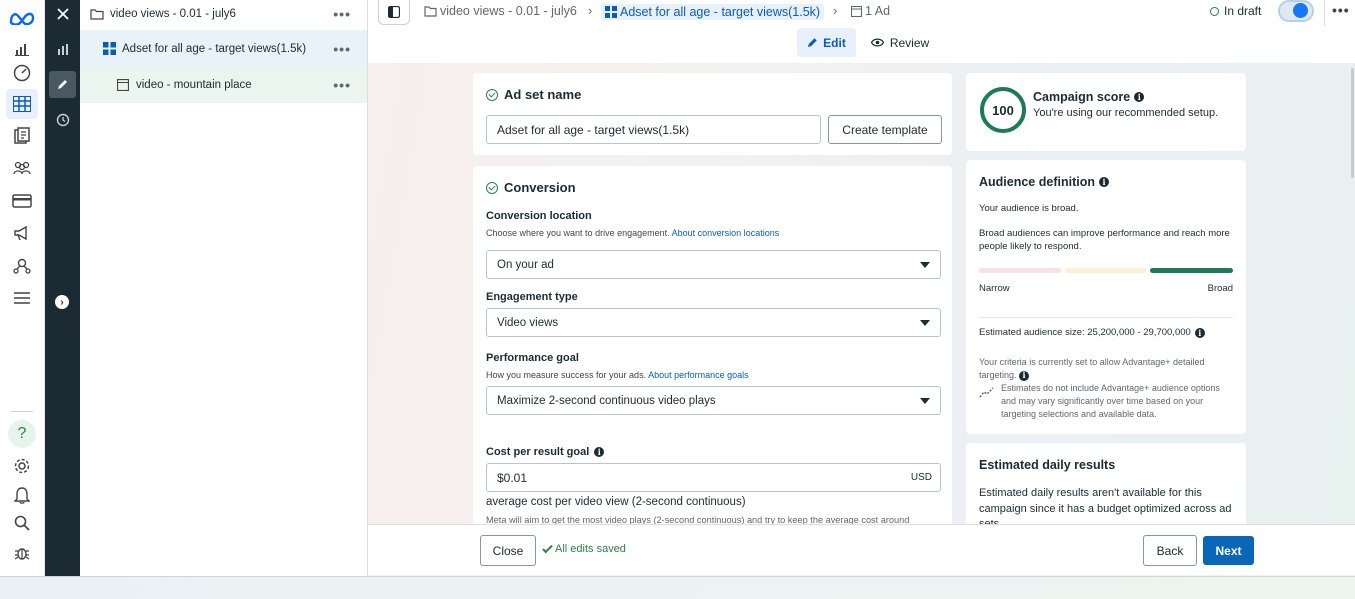  I want to click on help-icon: ?, so click(22, 434).